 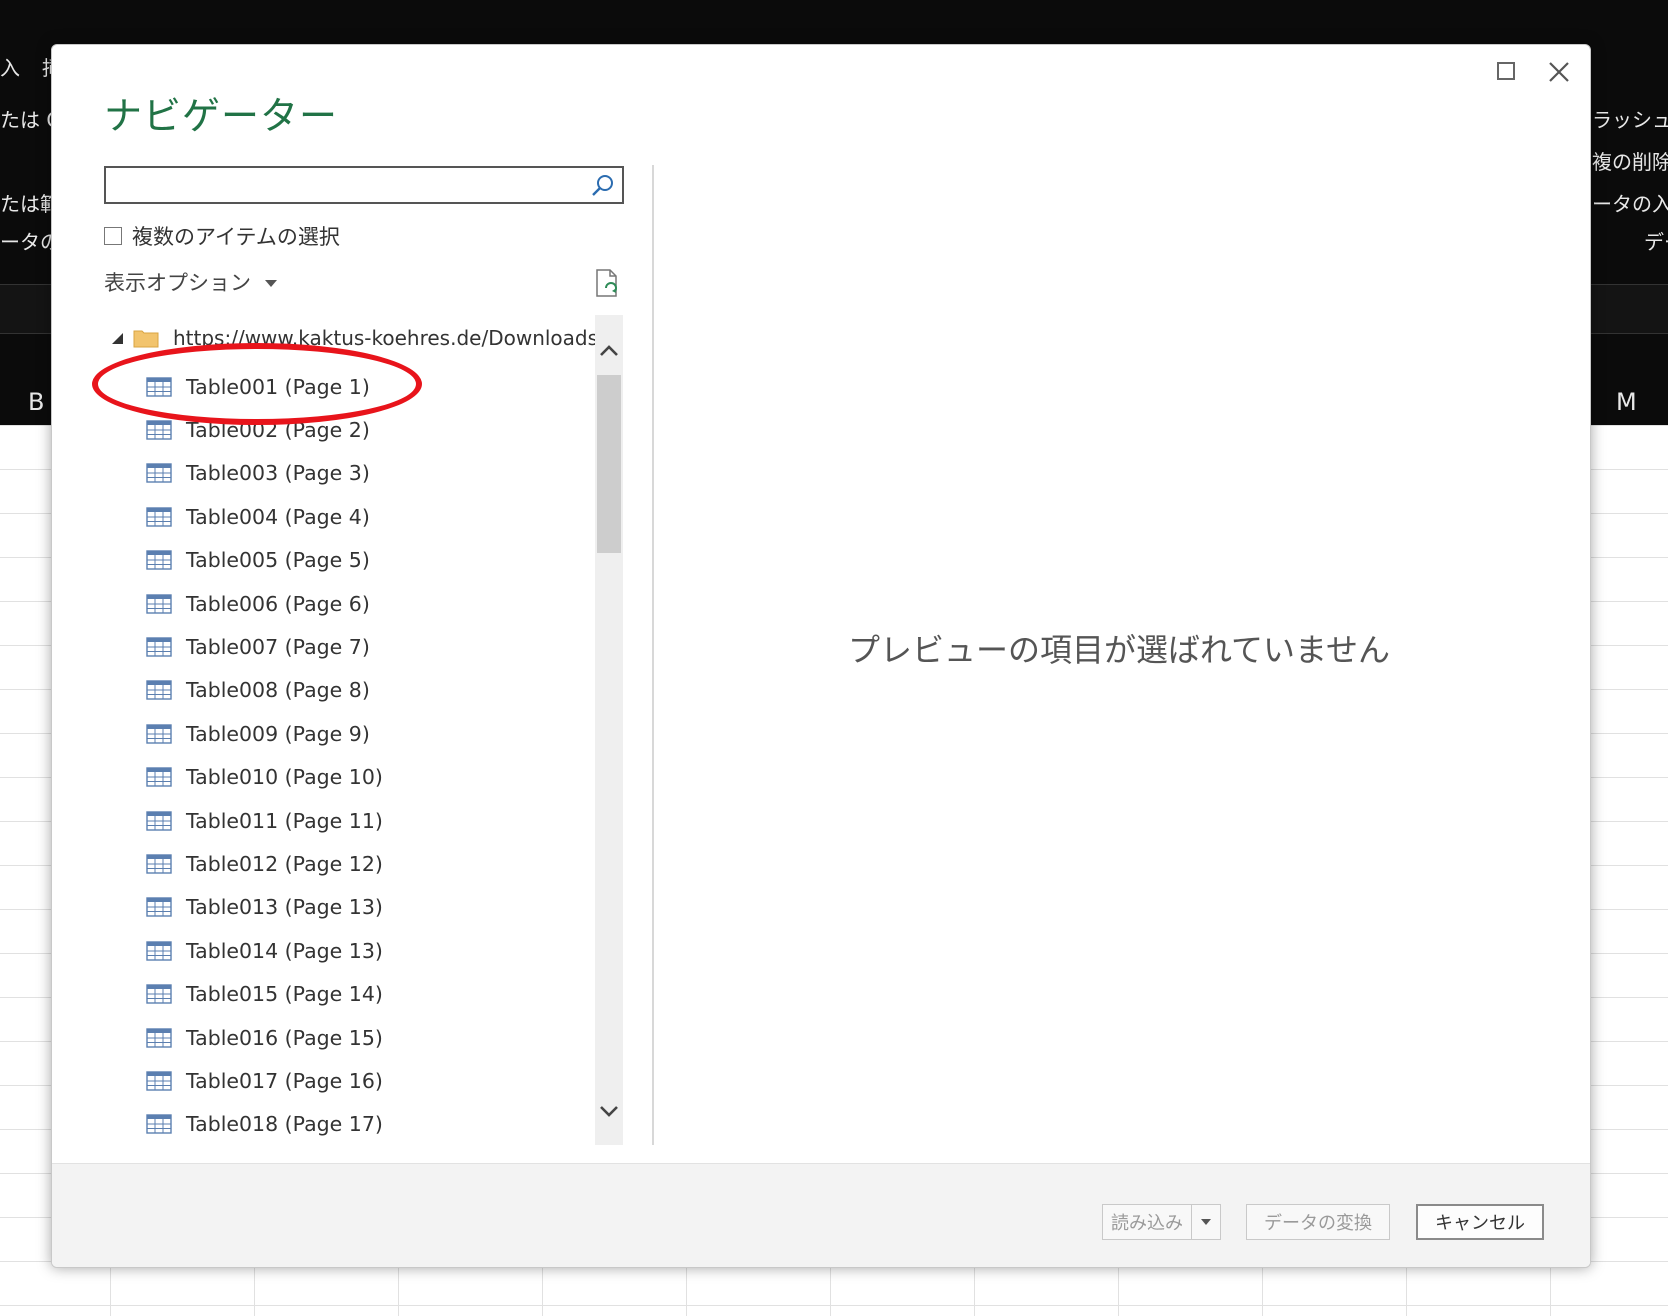 I want to click on collapse-triangle-icon, so click(x=117, y=338).